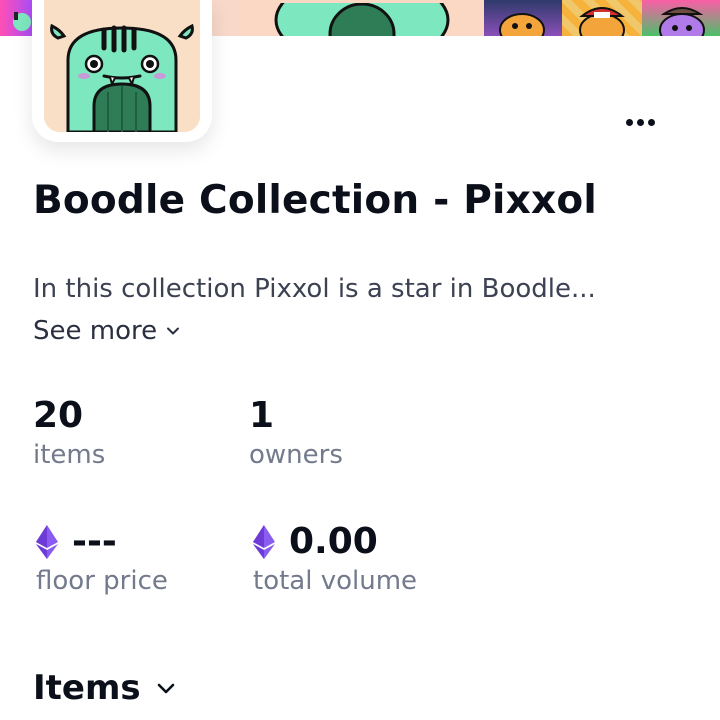 This screenshot has height=720, width=720. I want to click on stat-floor-price: --- floor price, so click(102, 559).